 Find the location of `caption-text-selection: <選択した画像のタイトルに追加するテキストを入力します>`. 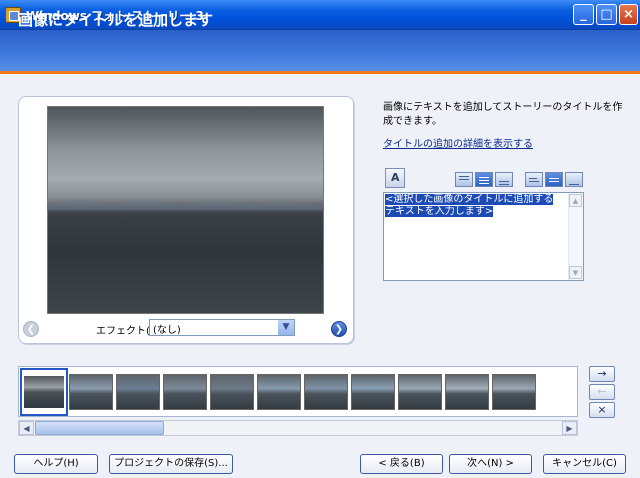

caption-text-selection: <選択した画像のタイトルに追加するテキストを入力します> is located at coordinates (469, 205).